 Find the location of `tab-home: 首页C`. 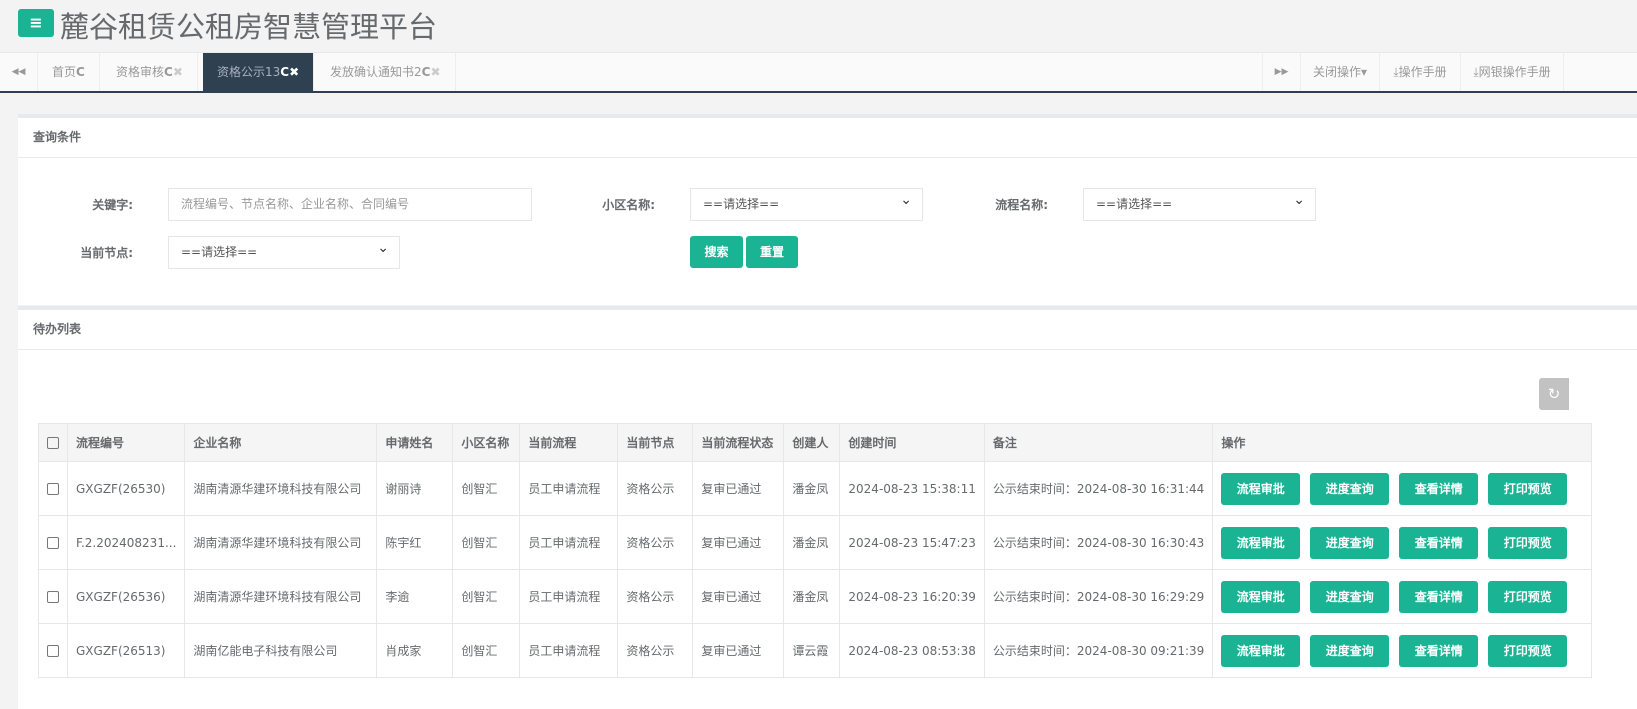

tab-home: 首页C is located at coordinates (69, 72).